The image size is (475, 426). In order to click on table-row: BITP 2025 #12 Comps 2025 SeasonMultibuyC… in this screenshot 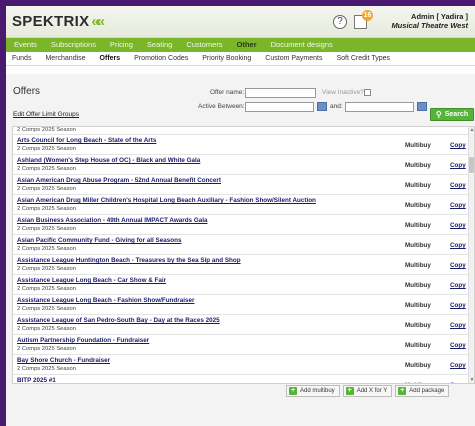, I will do `click(241, 379)`.